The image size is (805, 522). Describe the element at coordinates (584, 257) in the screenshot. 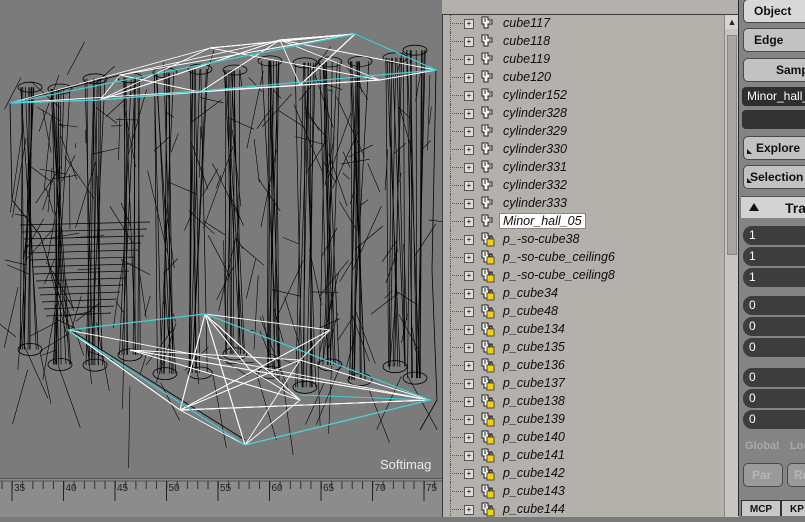

I see `tree-row: +p_-so-cube_ceiling6` at that location.